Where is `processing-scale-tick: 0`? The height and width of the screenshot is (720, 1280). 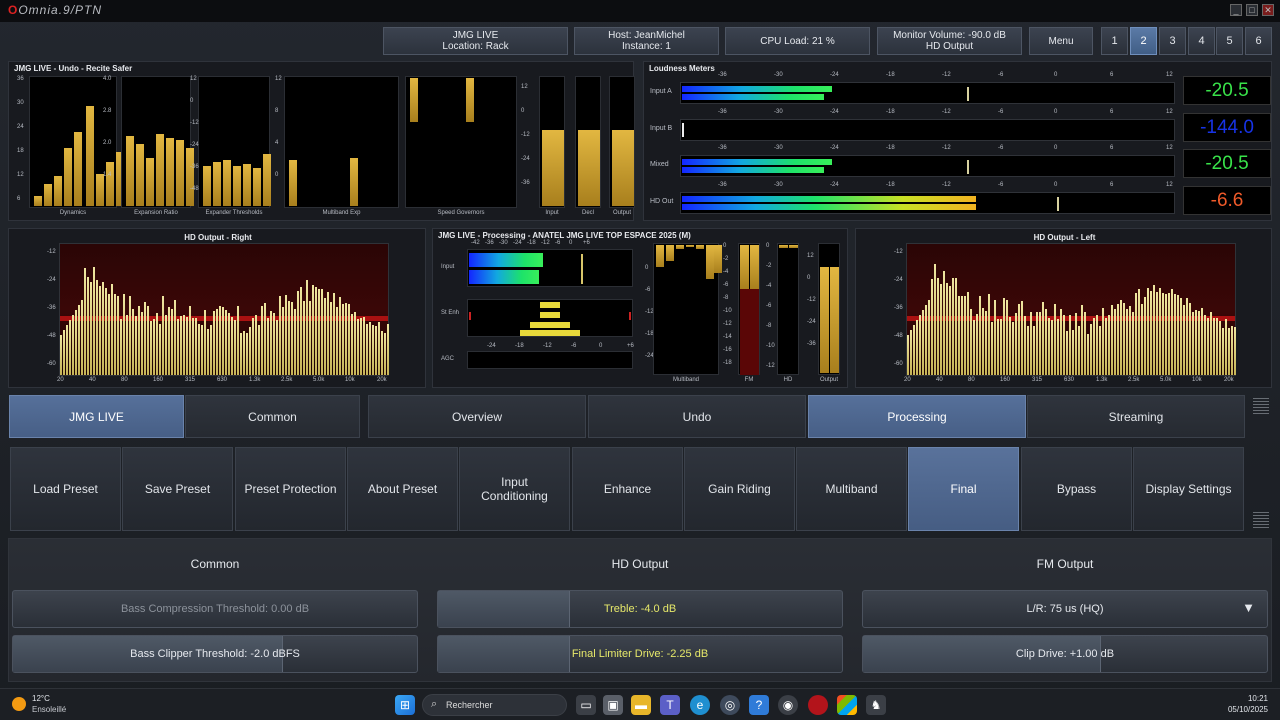
processing-scale-tick: 0 is located at coordinates (571, 243).